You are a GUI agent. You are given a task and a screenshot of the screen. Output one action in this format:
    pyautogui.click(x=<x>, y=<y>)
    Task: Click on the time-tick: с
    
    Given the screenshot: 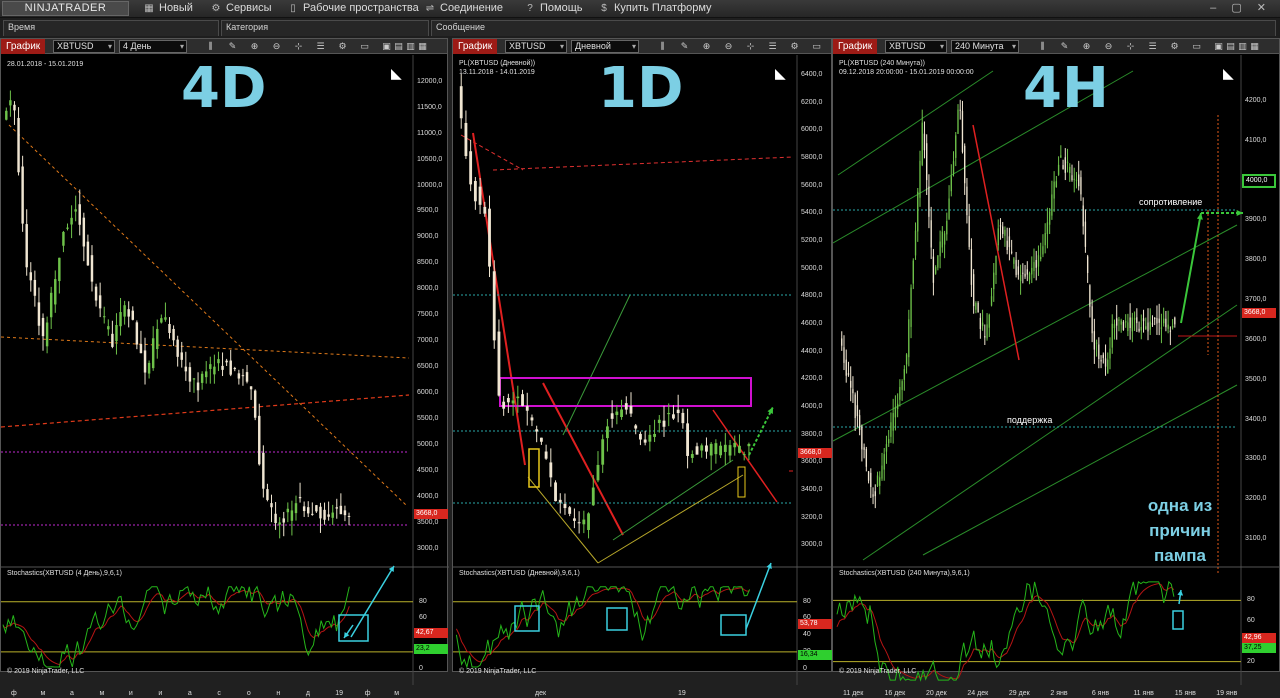 What is the action you would take?
    pyautogui.click(x=219, y=693)
    